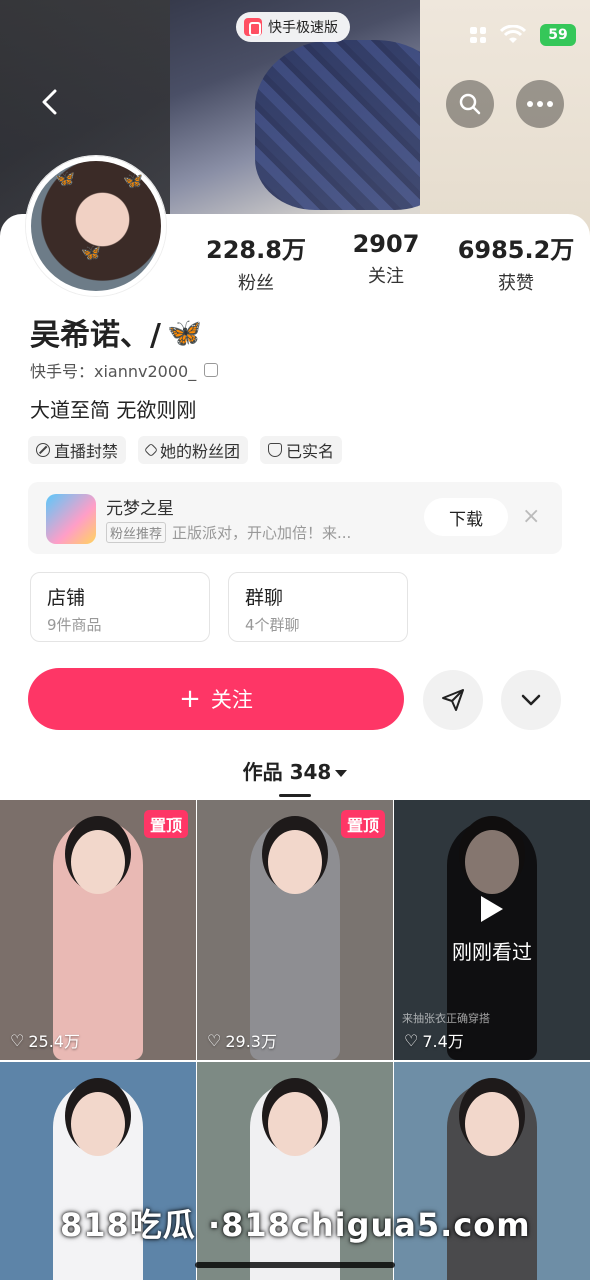 The width and height of the screenshot is (590, 1280). I want to click on shop-title: 店铺, so click(66, 598).